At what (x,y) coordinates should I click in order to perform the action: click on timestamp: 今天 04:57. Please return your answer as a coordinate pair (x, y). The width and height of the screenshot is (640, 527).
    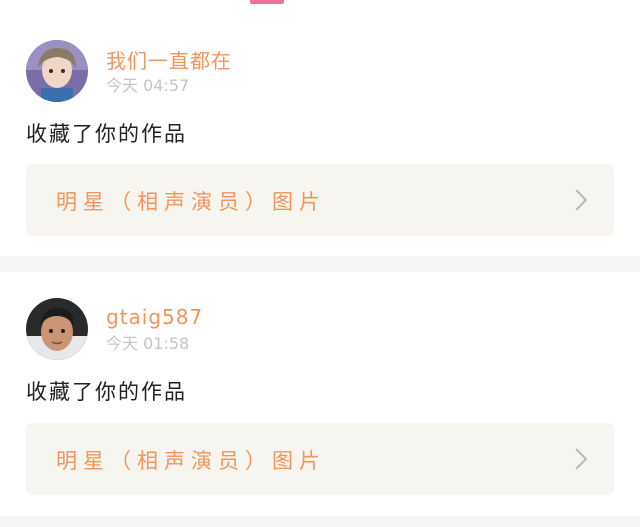
    Looking at the image, I should click on (148, 85).